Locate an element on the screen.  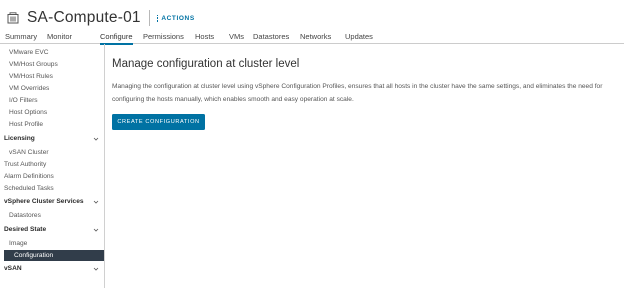
sidebar-group-licensing: Licensing is located at coordinates (19, 138).